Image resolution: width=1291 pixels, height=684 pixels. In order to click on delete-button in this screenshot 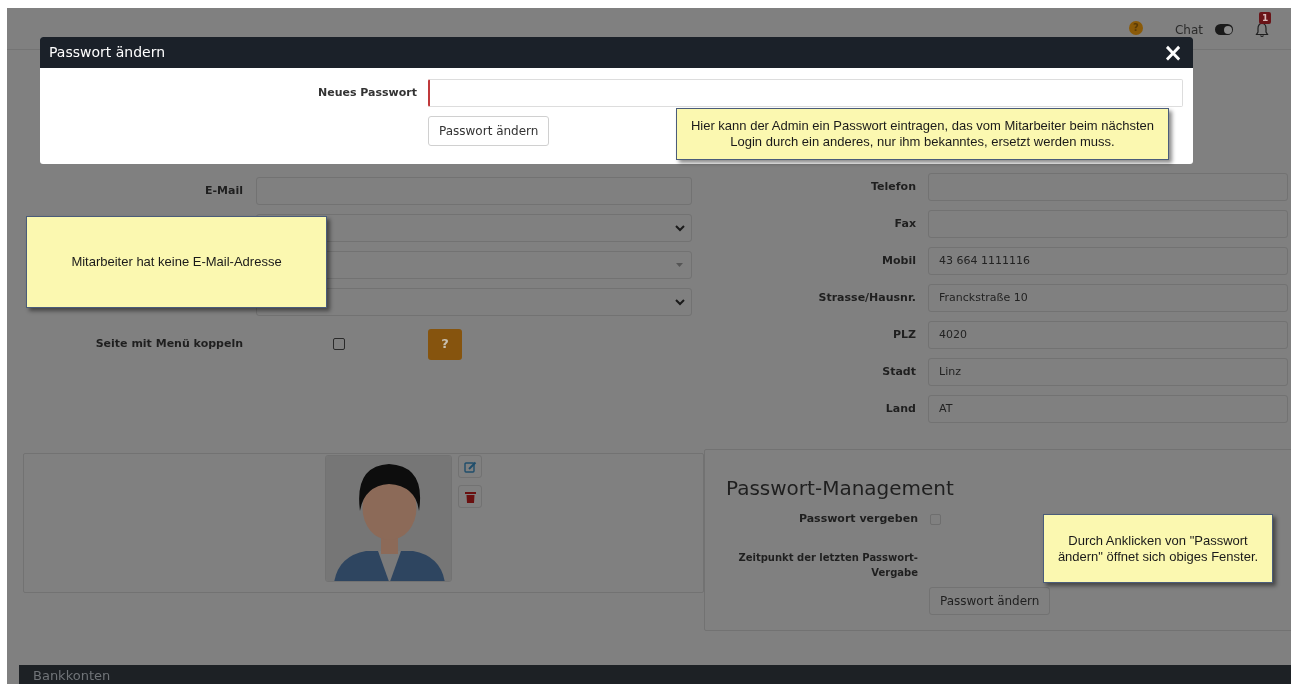, I will do `click(470, 496)`.